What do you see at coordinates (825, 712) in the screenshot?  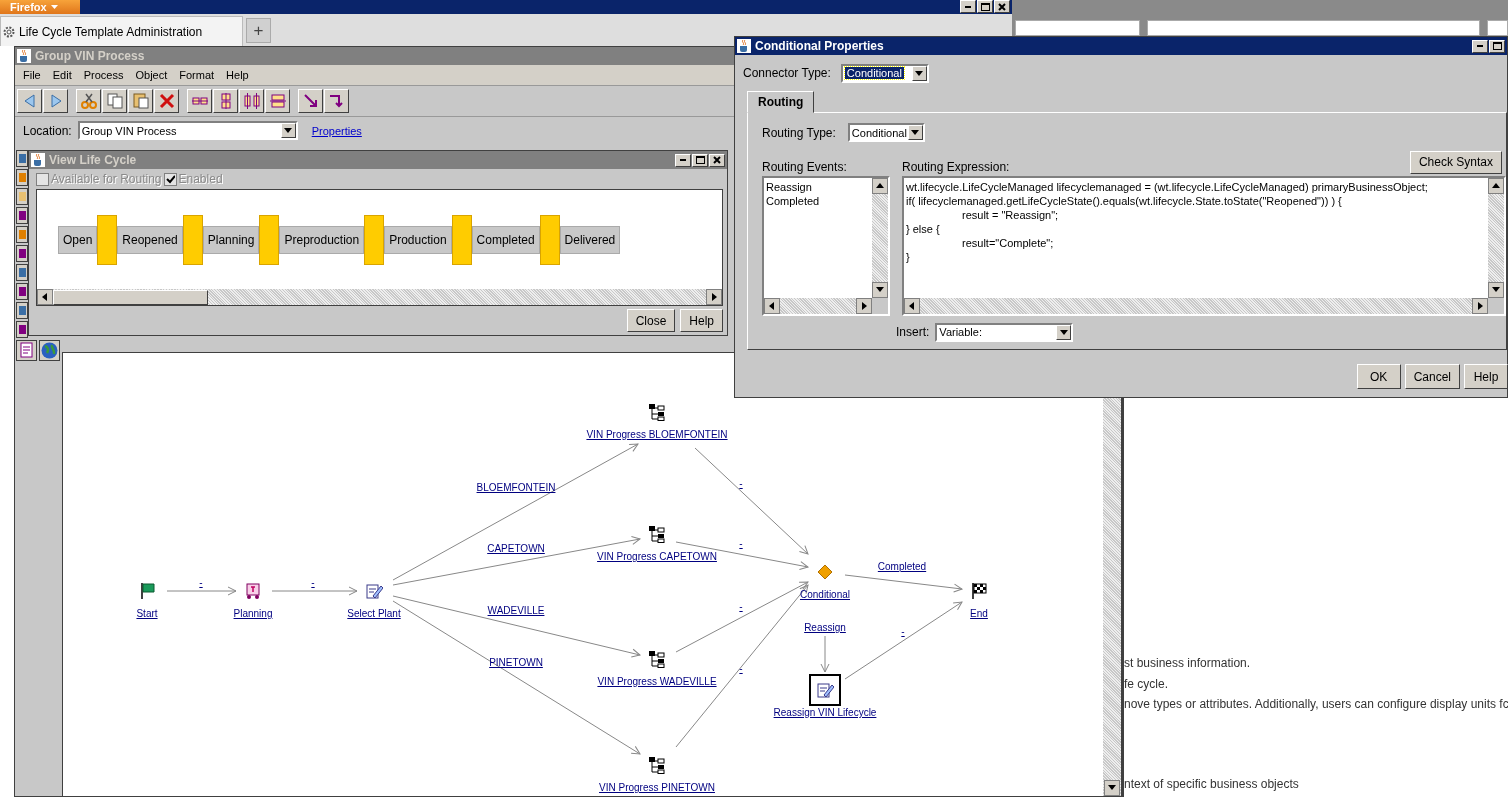 I see `node-label: Reassign VIN Lifecycle` at bounding box center [825, 712].